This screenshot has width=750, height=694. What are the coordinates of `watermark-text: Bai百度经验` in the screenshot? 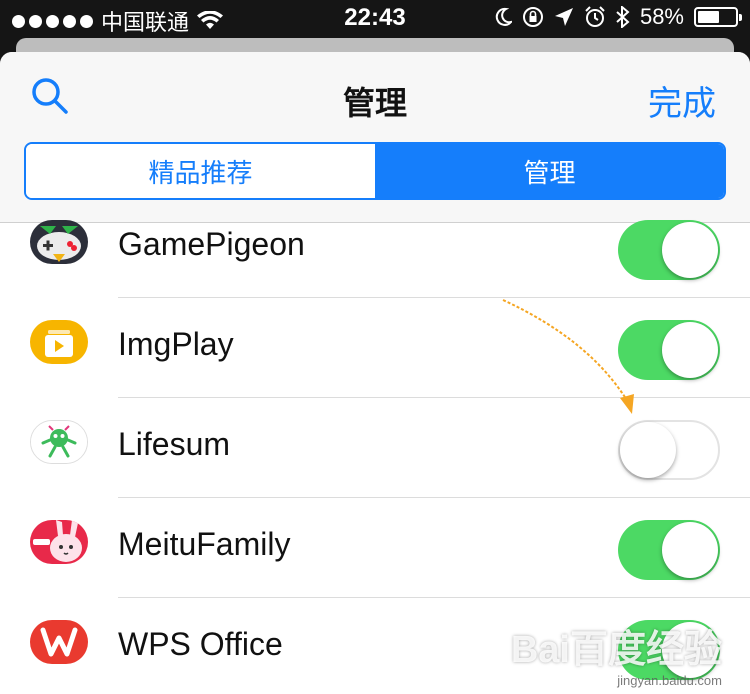 It's located at (616, 650).